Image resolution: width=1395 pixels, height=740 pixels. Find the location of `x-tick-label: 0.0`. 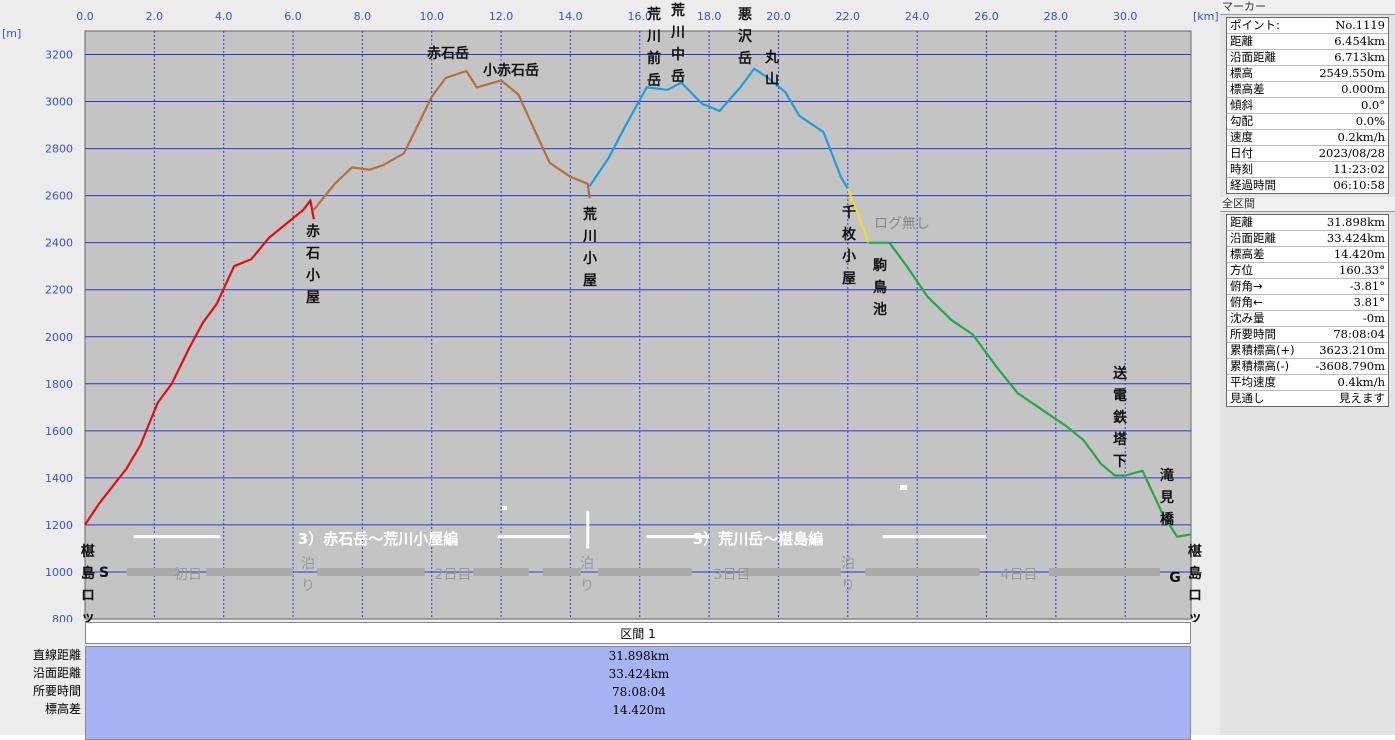

x-tick-label: 0.0 is located at coordinates (85, 16).